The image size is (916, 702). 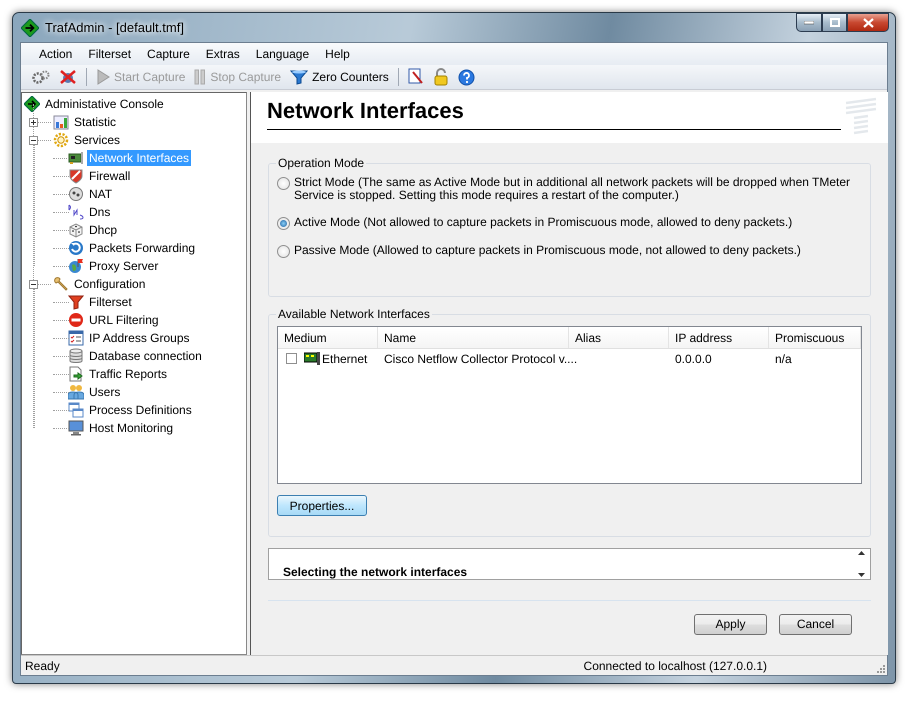 I want to click on tree-item: Dhcp, so click(x=103, y=230).